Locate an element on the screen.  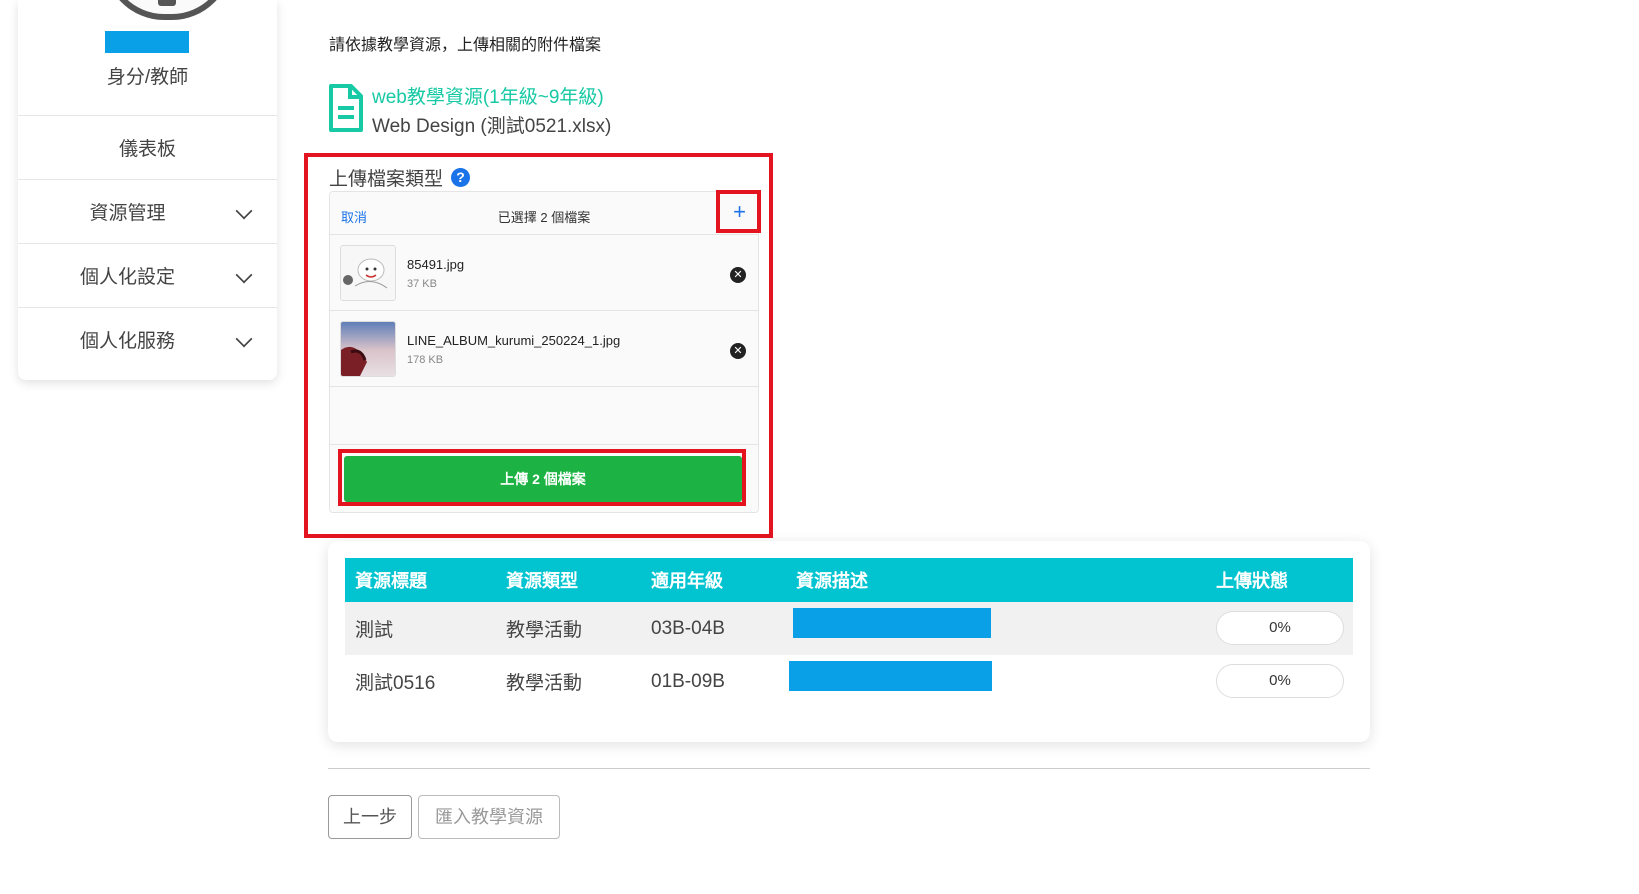
sidebar-item-label: 個人化設定 is located at coordinates (127, 277).